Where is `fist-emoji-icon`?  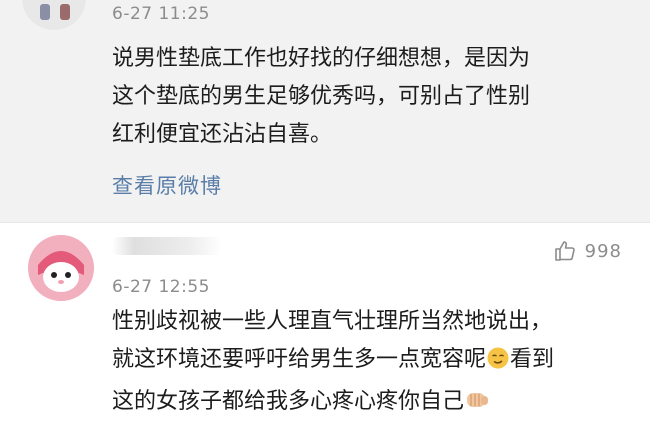 fist-emoji-icon is located at coordinates (477, 406).